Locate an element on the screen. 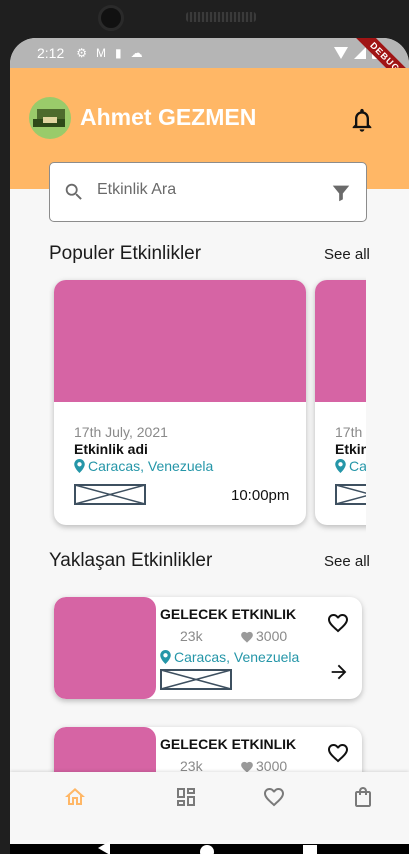  home-icon is located at coordinates (75, 797).